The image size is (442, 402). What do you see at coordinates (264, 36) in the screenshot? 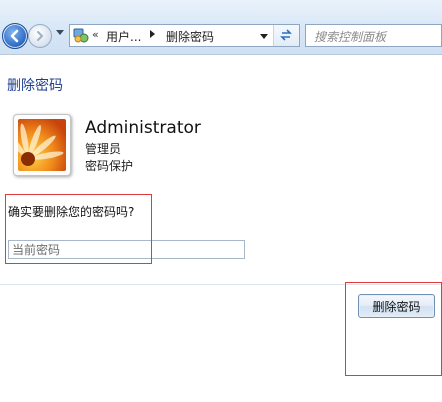
I see `address-dropdown-icon` at bounding box center [264, 36].